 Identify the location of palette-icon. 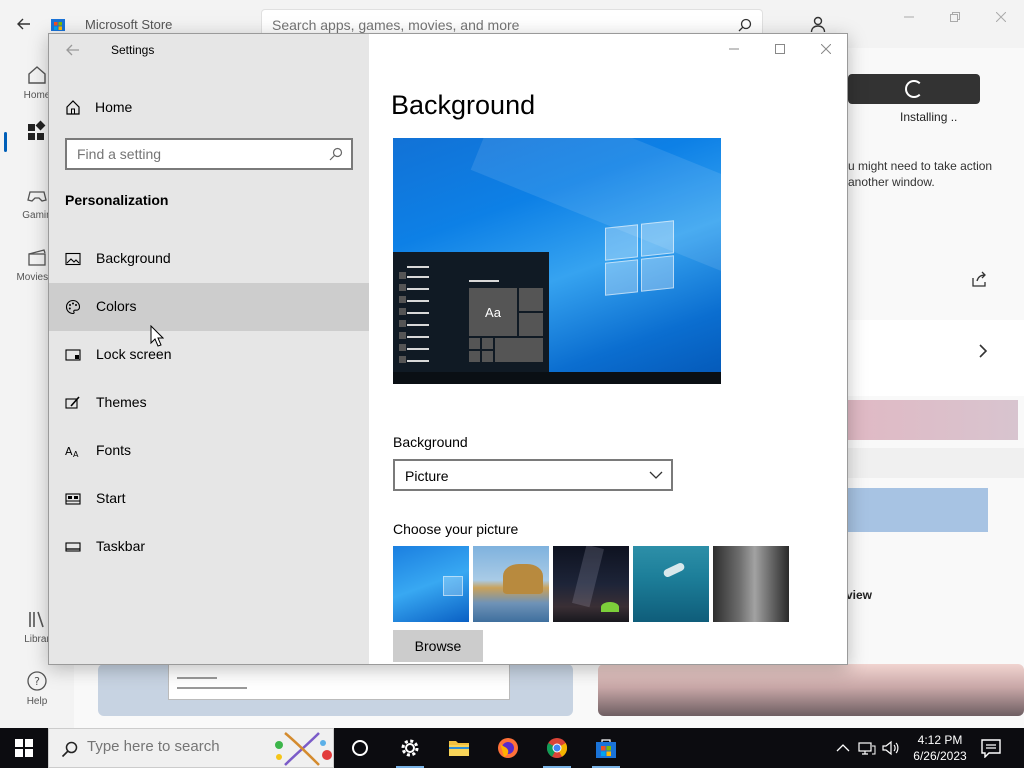
(73, 307).